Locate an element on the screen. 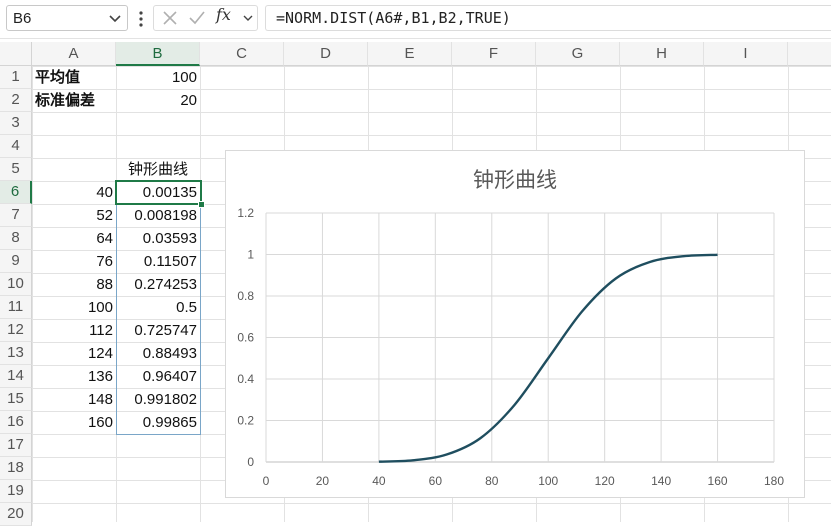 This screenshot has width=831, height=526. column-header-a: A is located at coordinates (74, 54).